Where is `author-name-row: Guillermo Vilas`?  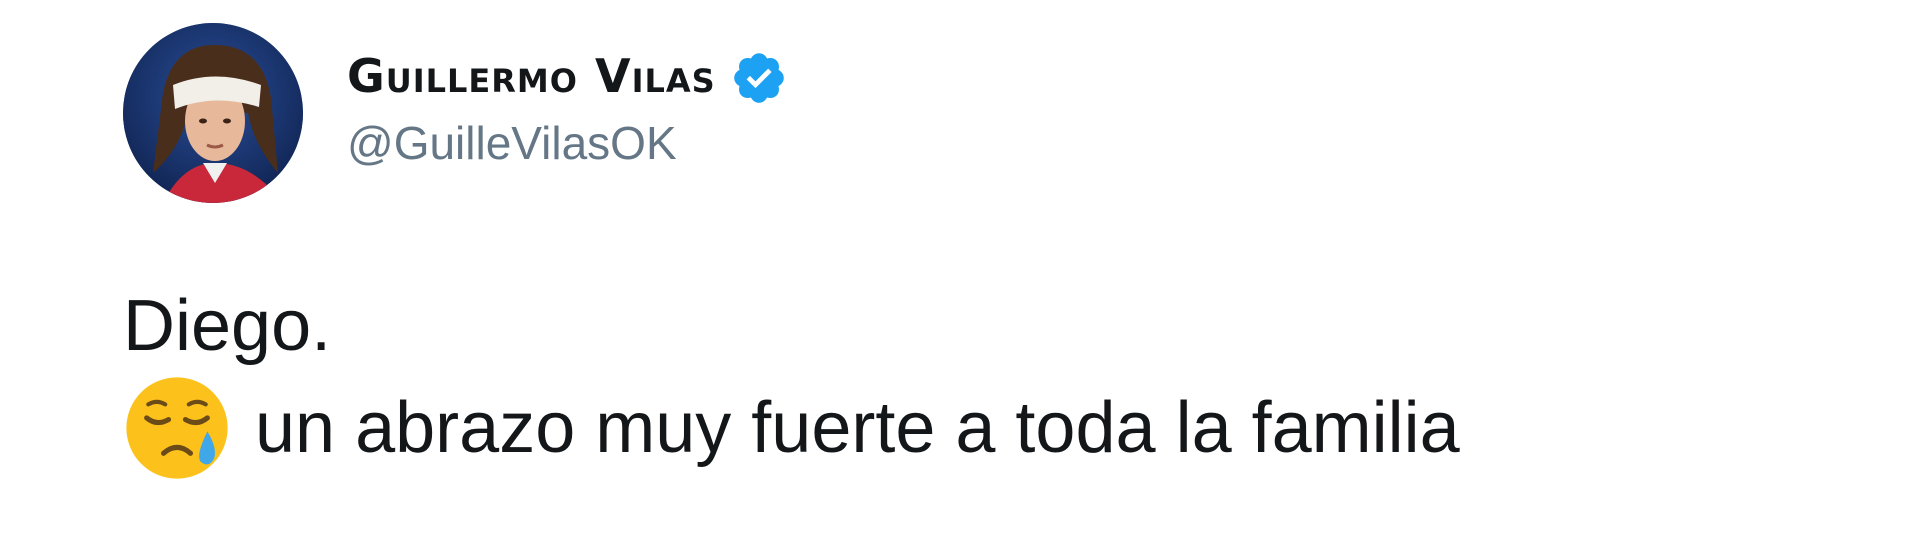
author-name-row: Guillermo Vilas is located at coordinates (567, 76).